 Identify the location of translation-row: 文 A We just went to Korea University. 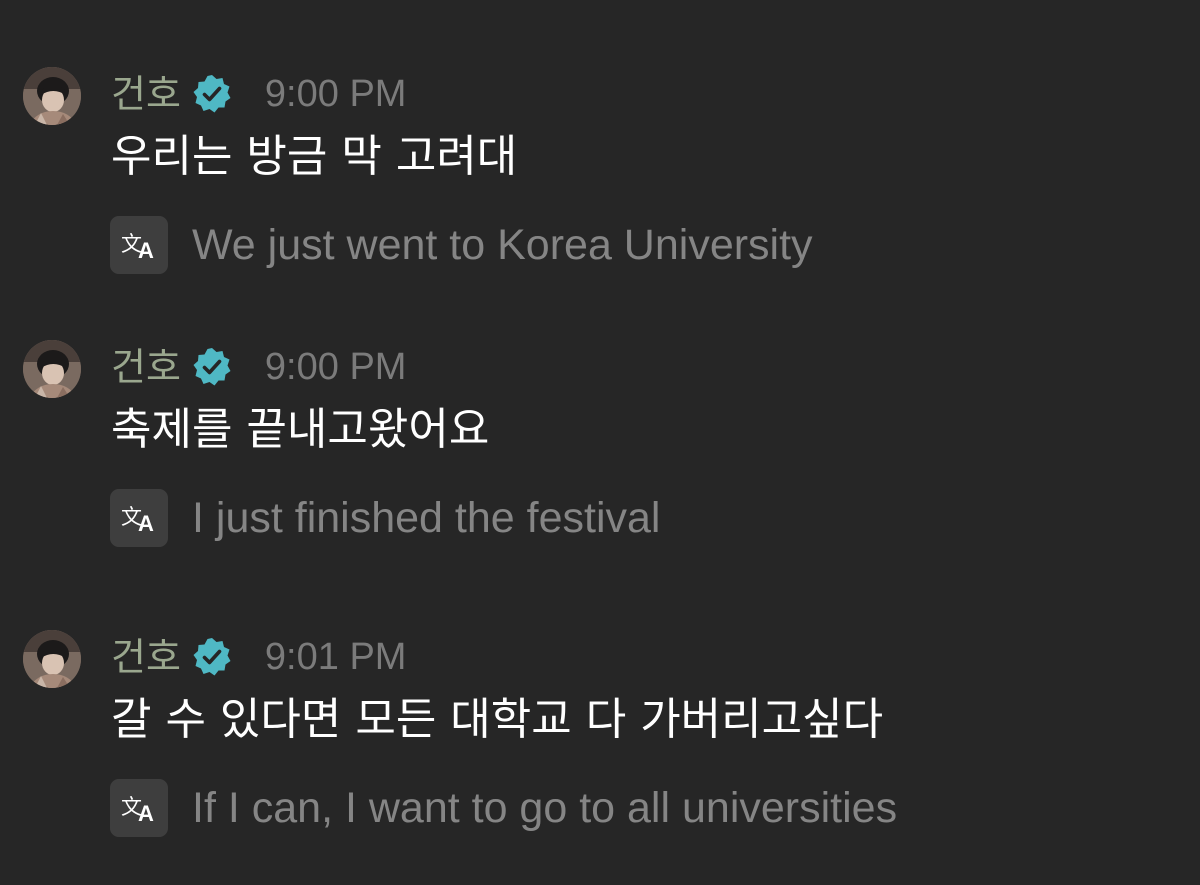
(461, 245).